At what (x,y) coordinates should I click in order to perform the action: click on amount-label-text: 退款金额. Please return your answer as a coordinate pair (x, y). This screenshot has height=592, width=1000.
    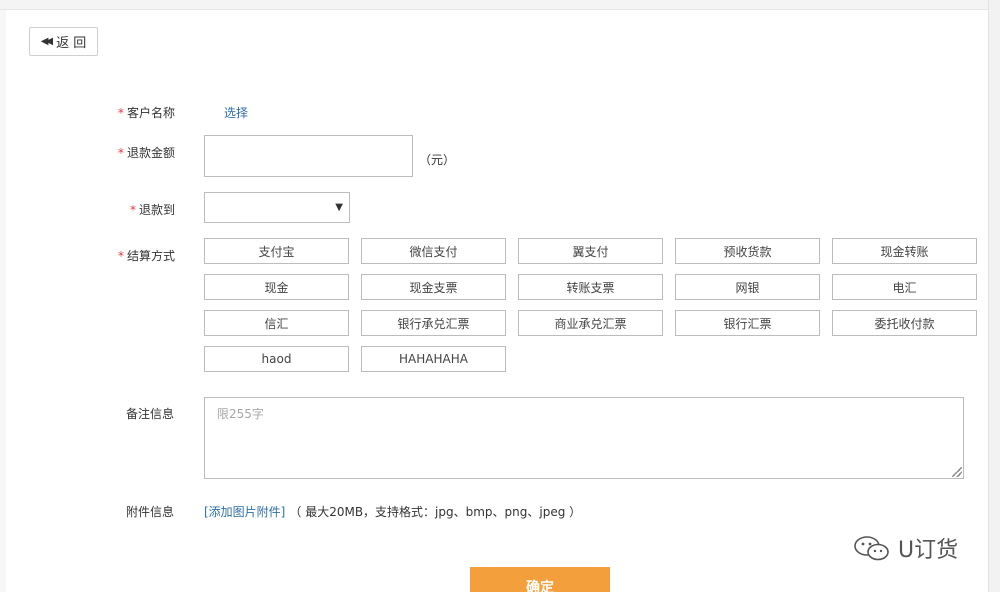
    Looking at the image, I should click on (151, 153).